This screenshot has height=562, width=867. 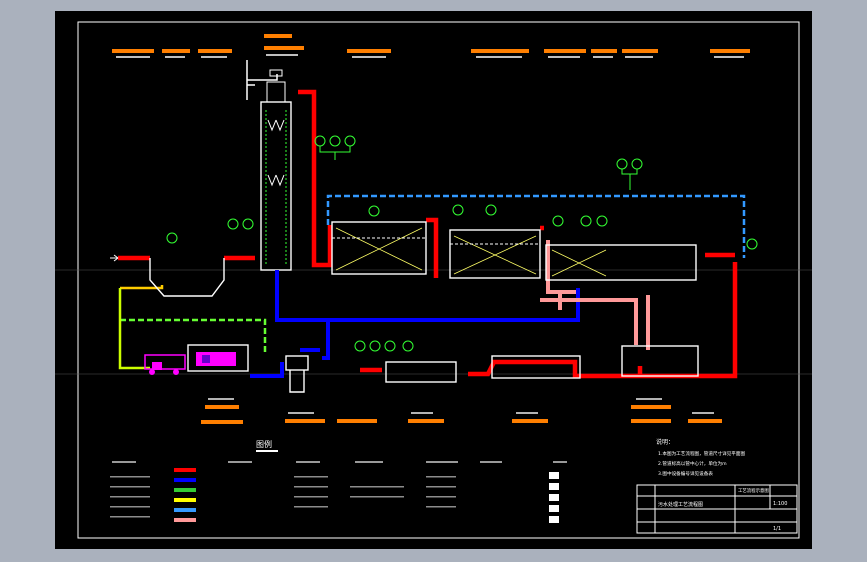 I want to click on title-block-sheet: 1/1, so click(x=777, y=529).